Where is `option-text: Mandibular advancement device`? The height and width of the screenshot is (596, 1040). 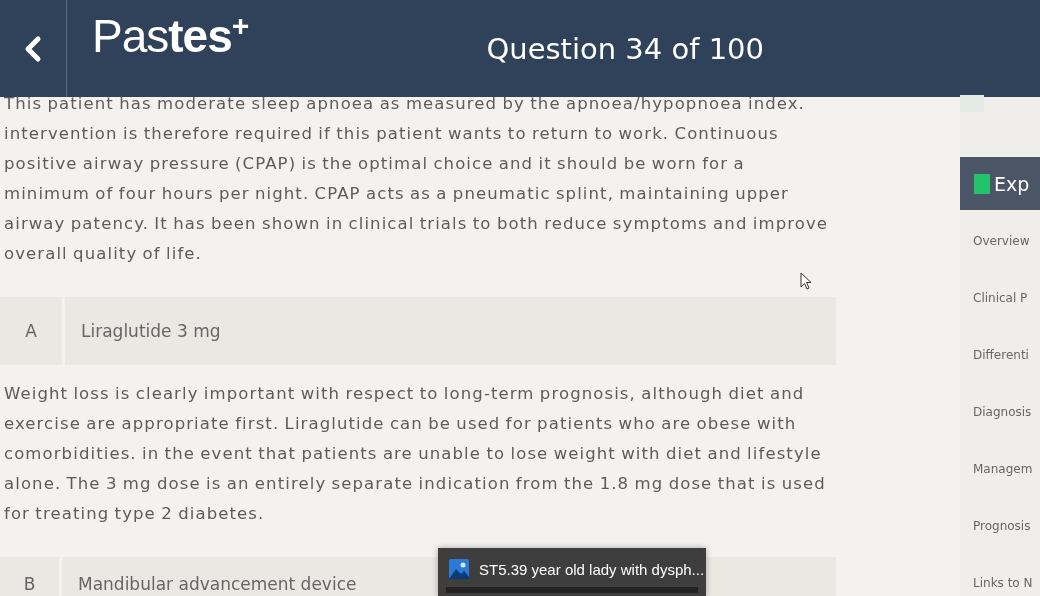 option-text: Mandibular advancement device is located at coordinates (217, 585).